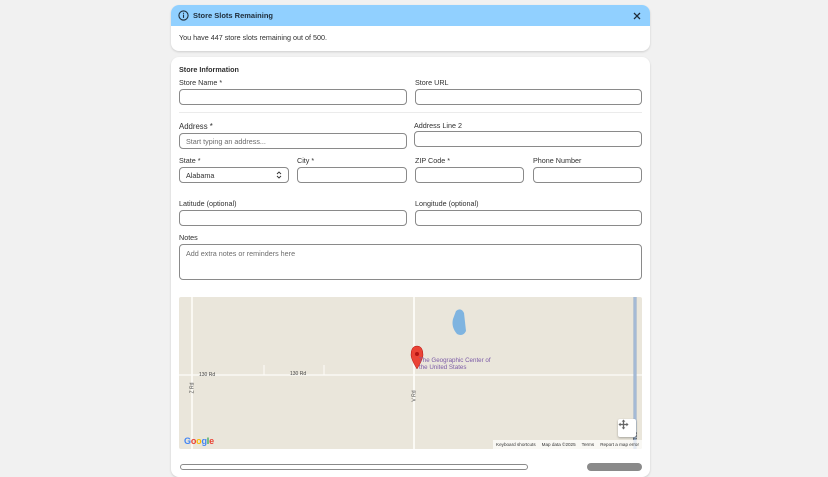 The height and width of the screenshot is (477, 828). I want to click on fullscreen-icon, so click(623, 424).